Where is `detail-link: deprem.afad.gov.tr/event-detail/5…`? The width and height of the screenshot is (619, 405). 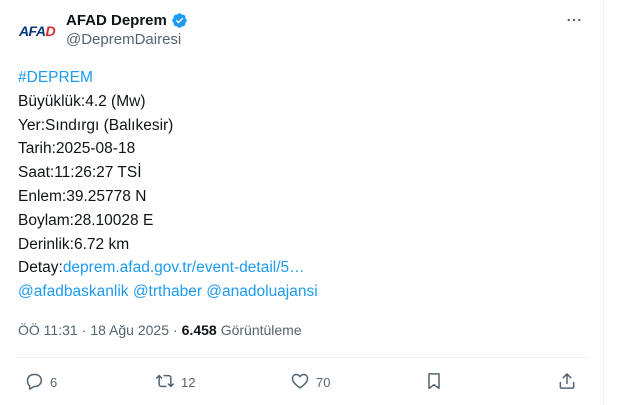
detail-link: deprem.afad.gov.tr/event-detail/5… is located at coordinates (184, 267).